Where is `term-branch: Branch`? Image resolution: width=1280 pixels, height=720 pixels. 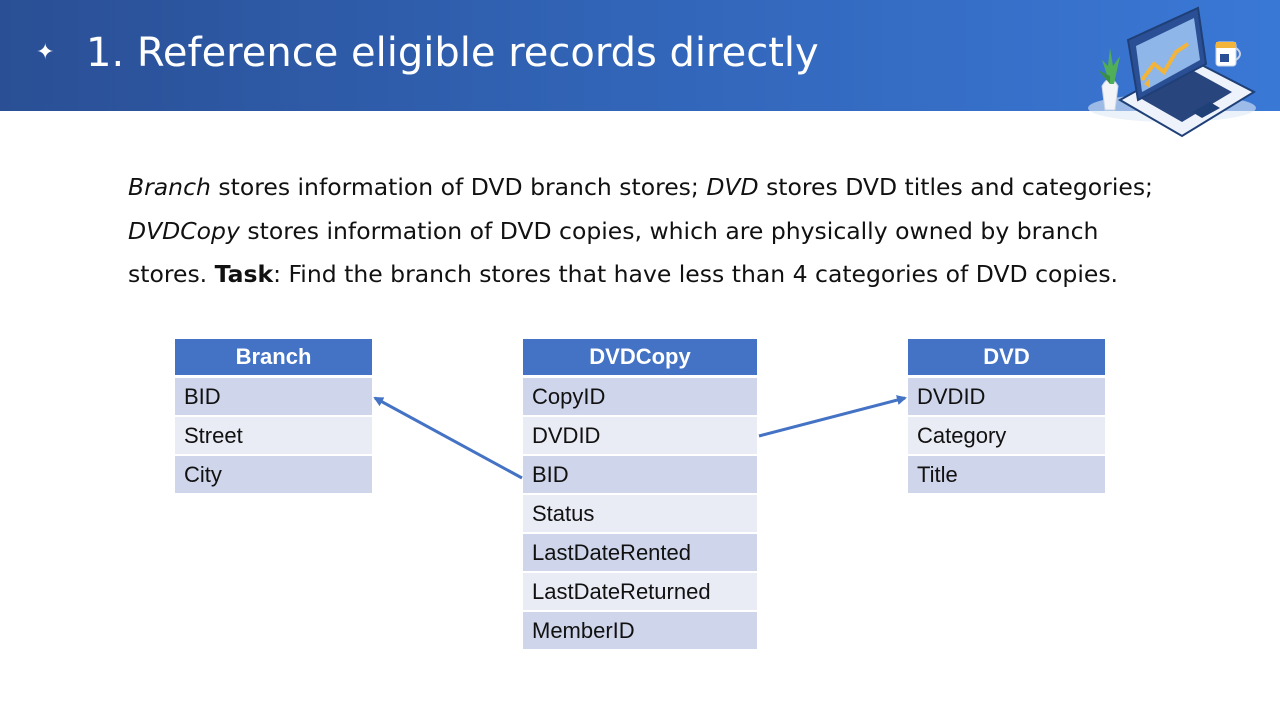 term-branch: Branch is located at coordinates (169, 187).